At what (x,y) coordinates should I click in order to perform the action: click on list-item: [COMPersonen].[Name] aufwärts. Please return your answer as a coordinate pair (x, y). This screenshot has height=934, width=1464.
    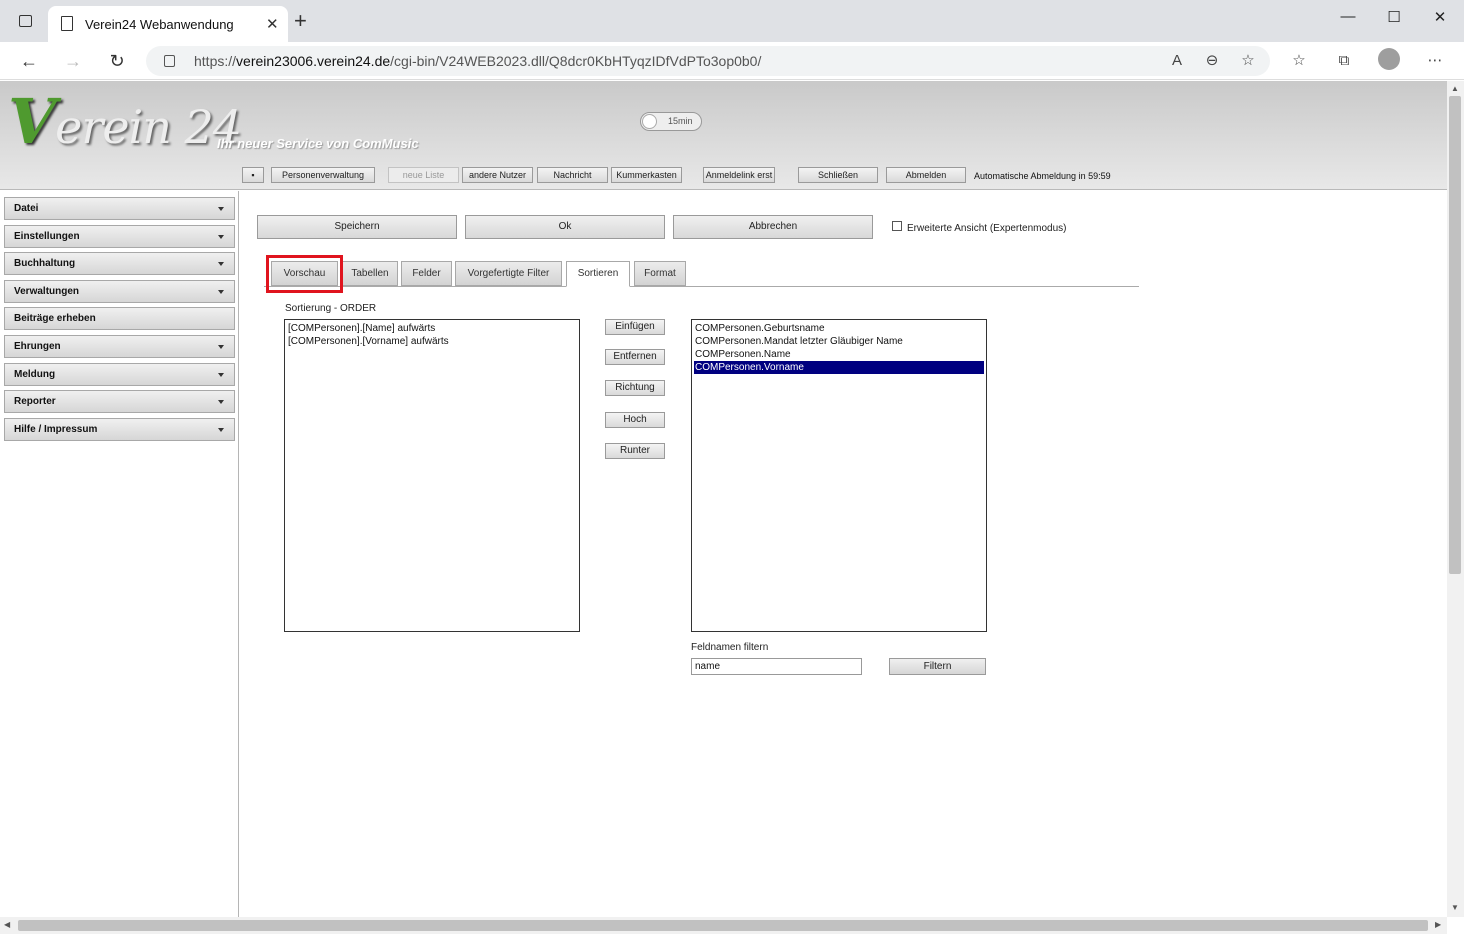
    Looking at the image, I should click on (432, 328).